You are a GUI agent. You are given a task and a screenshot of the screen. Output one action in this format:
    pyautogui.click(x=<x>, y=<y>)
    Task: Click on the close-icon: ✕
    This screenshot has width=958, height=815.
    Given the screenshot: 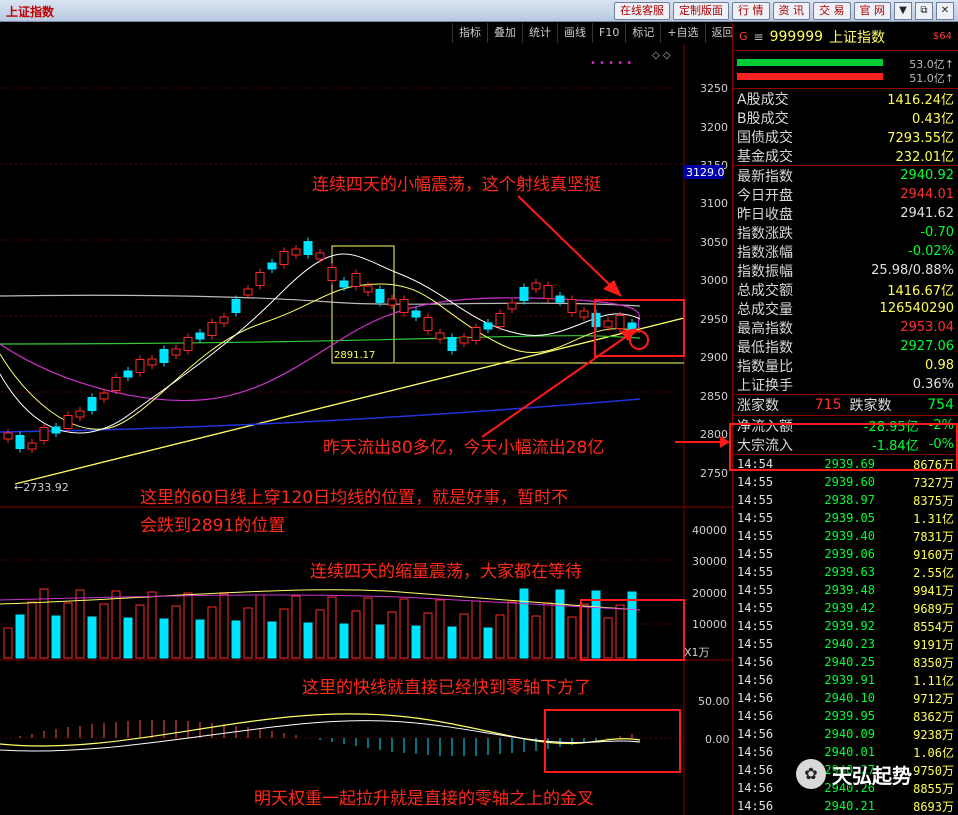 What is the action you would take?
    pyautogui.click(x=945, y=11)
    